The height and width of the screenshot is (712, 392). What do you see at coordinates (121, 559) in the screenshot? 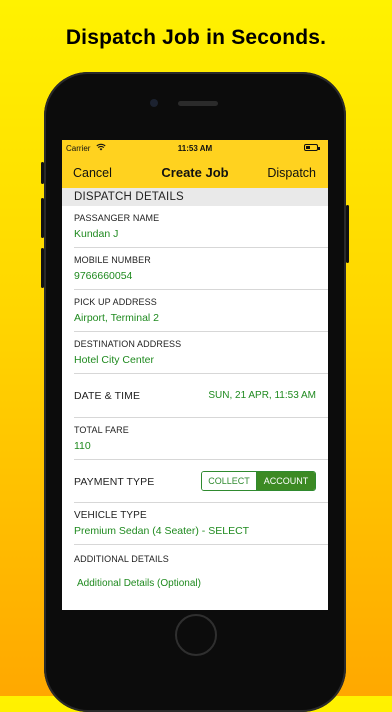
I see `additional-details-label: ADDITIONAL DETAILS` at bounding box center [121, 559].